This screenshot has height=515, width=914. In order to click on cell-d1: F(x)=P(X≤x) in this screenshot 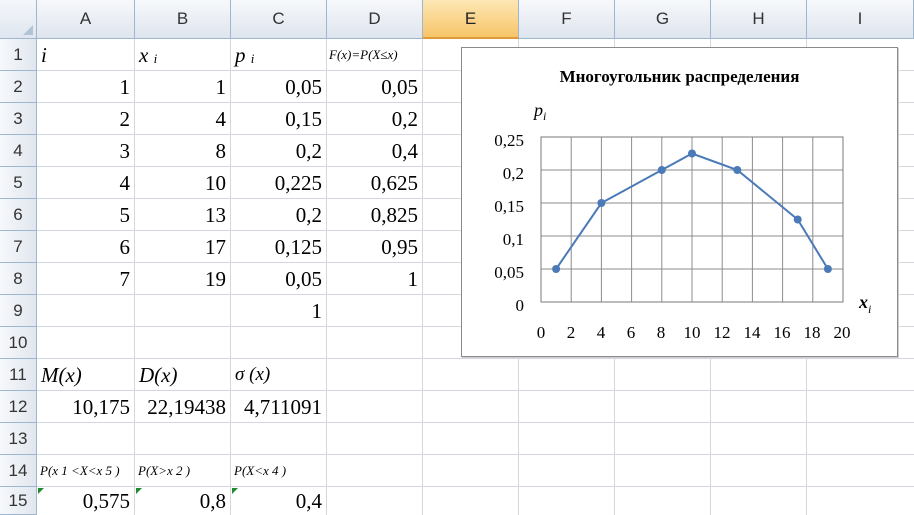, I will do `click(375, 55)`.